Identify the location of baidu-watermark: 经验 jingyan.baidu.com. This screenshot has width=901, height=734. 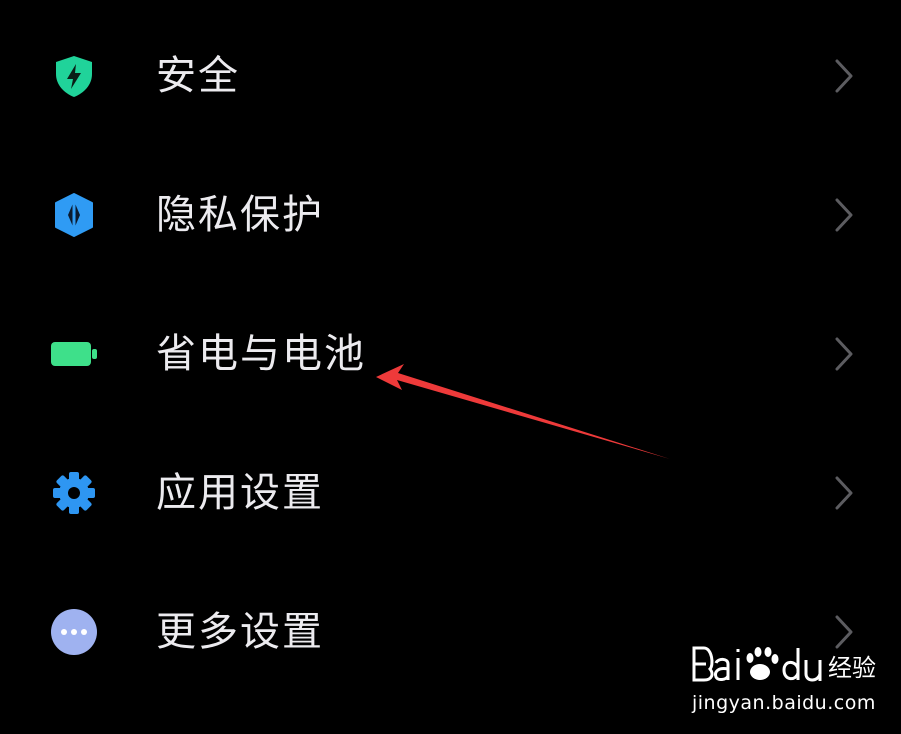
(788, 678).